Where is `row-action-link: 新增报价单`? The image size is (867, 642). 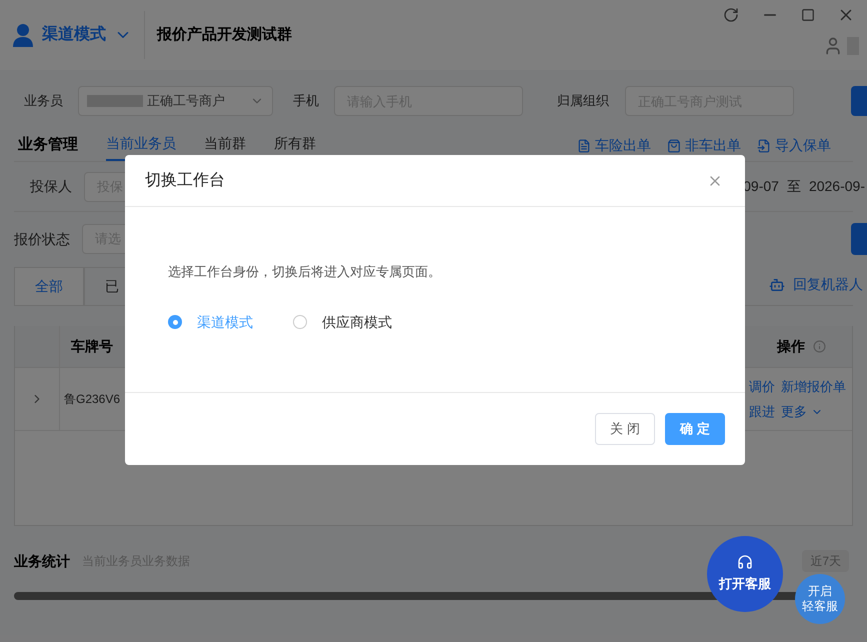 row-action-link: 新增报价单 is located at coordinates (813, 386).